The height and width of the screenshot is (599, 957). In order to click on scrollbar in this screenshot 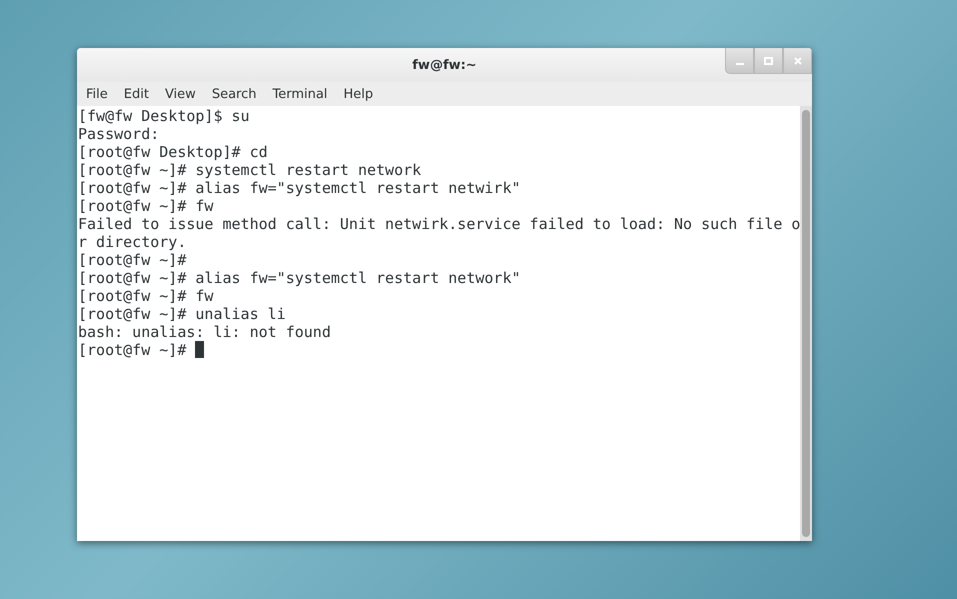, I will do `click(806, 323)`.